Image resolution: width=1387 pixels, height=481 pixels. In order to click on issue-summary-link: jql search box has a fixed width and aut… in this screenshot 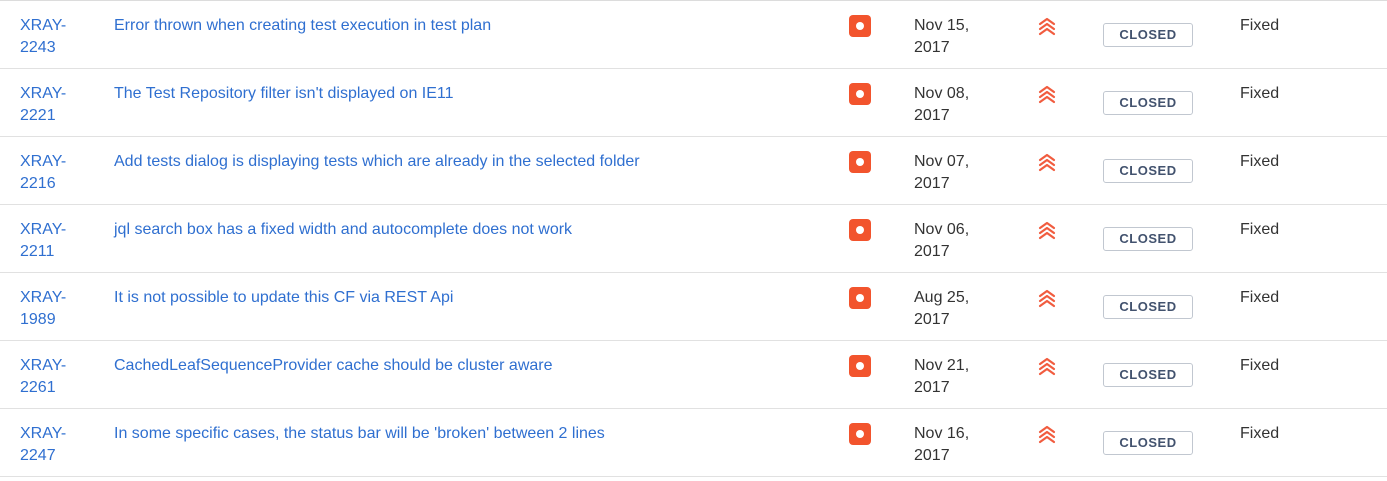, I will do `click(481, 230)`.